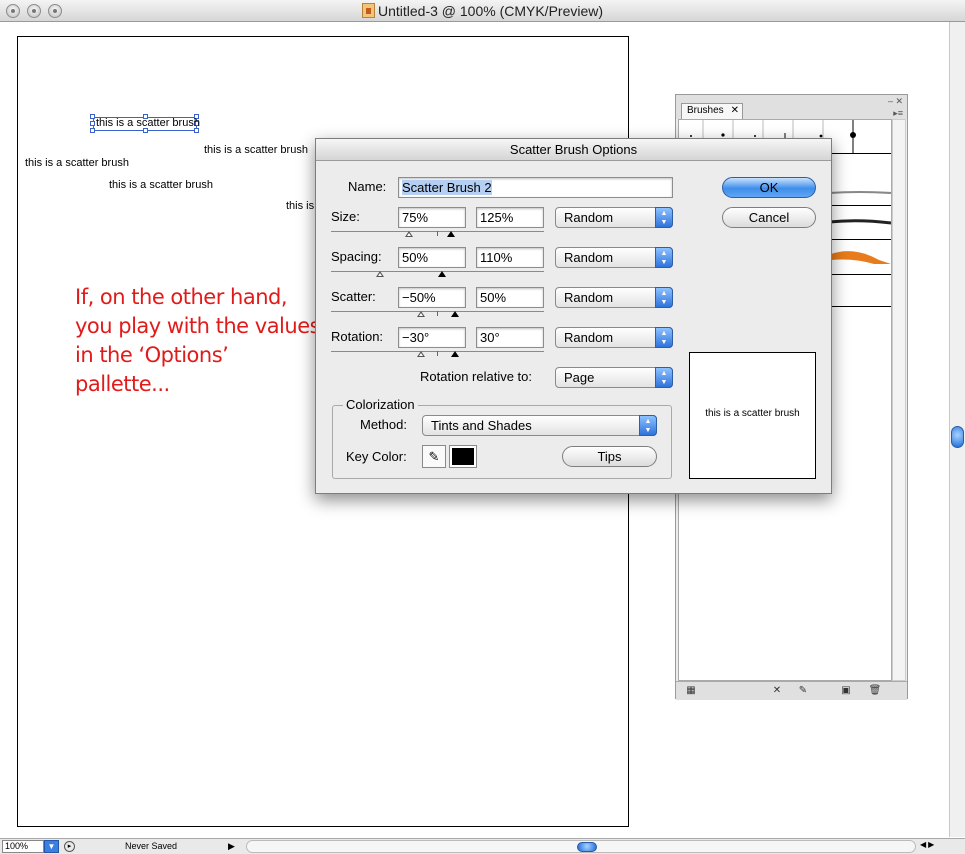 This screenshot has width=965, height=854. What do you see at coordinates (380, 274) in the screenshot?
I see `spacing-min-slider-handle` at bounding box center [380, 274].